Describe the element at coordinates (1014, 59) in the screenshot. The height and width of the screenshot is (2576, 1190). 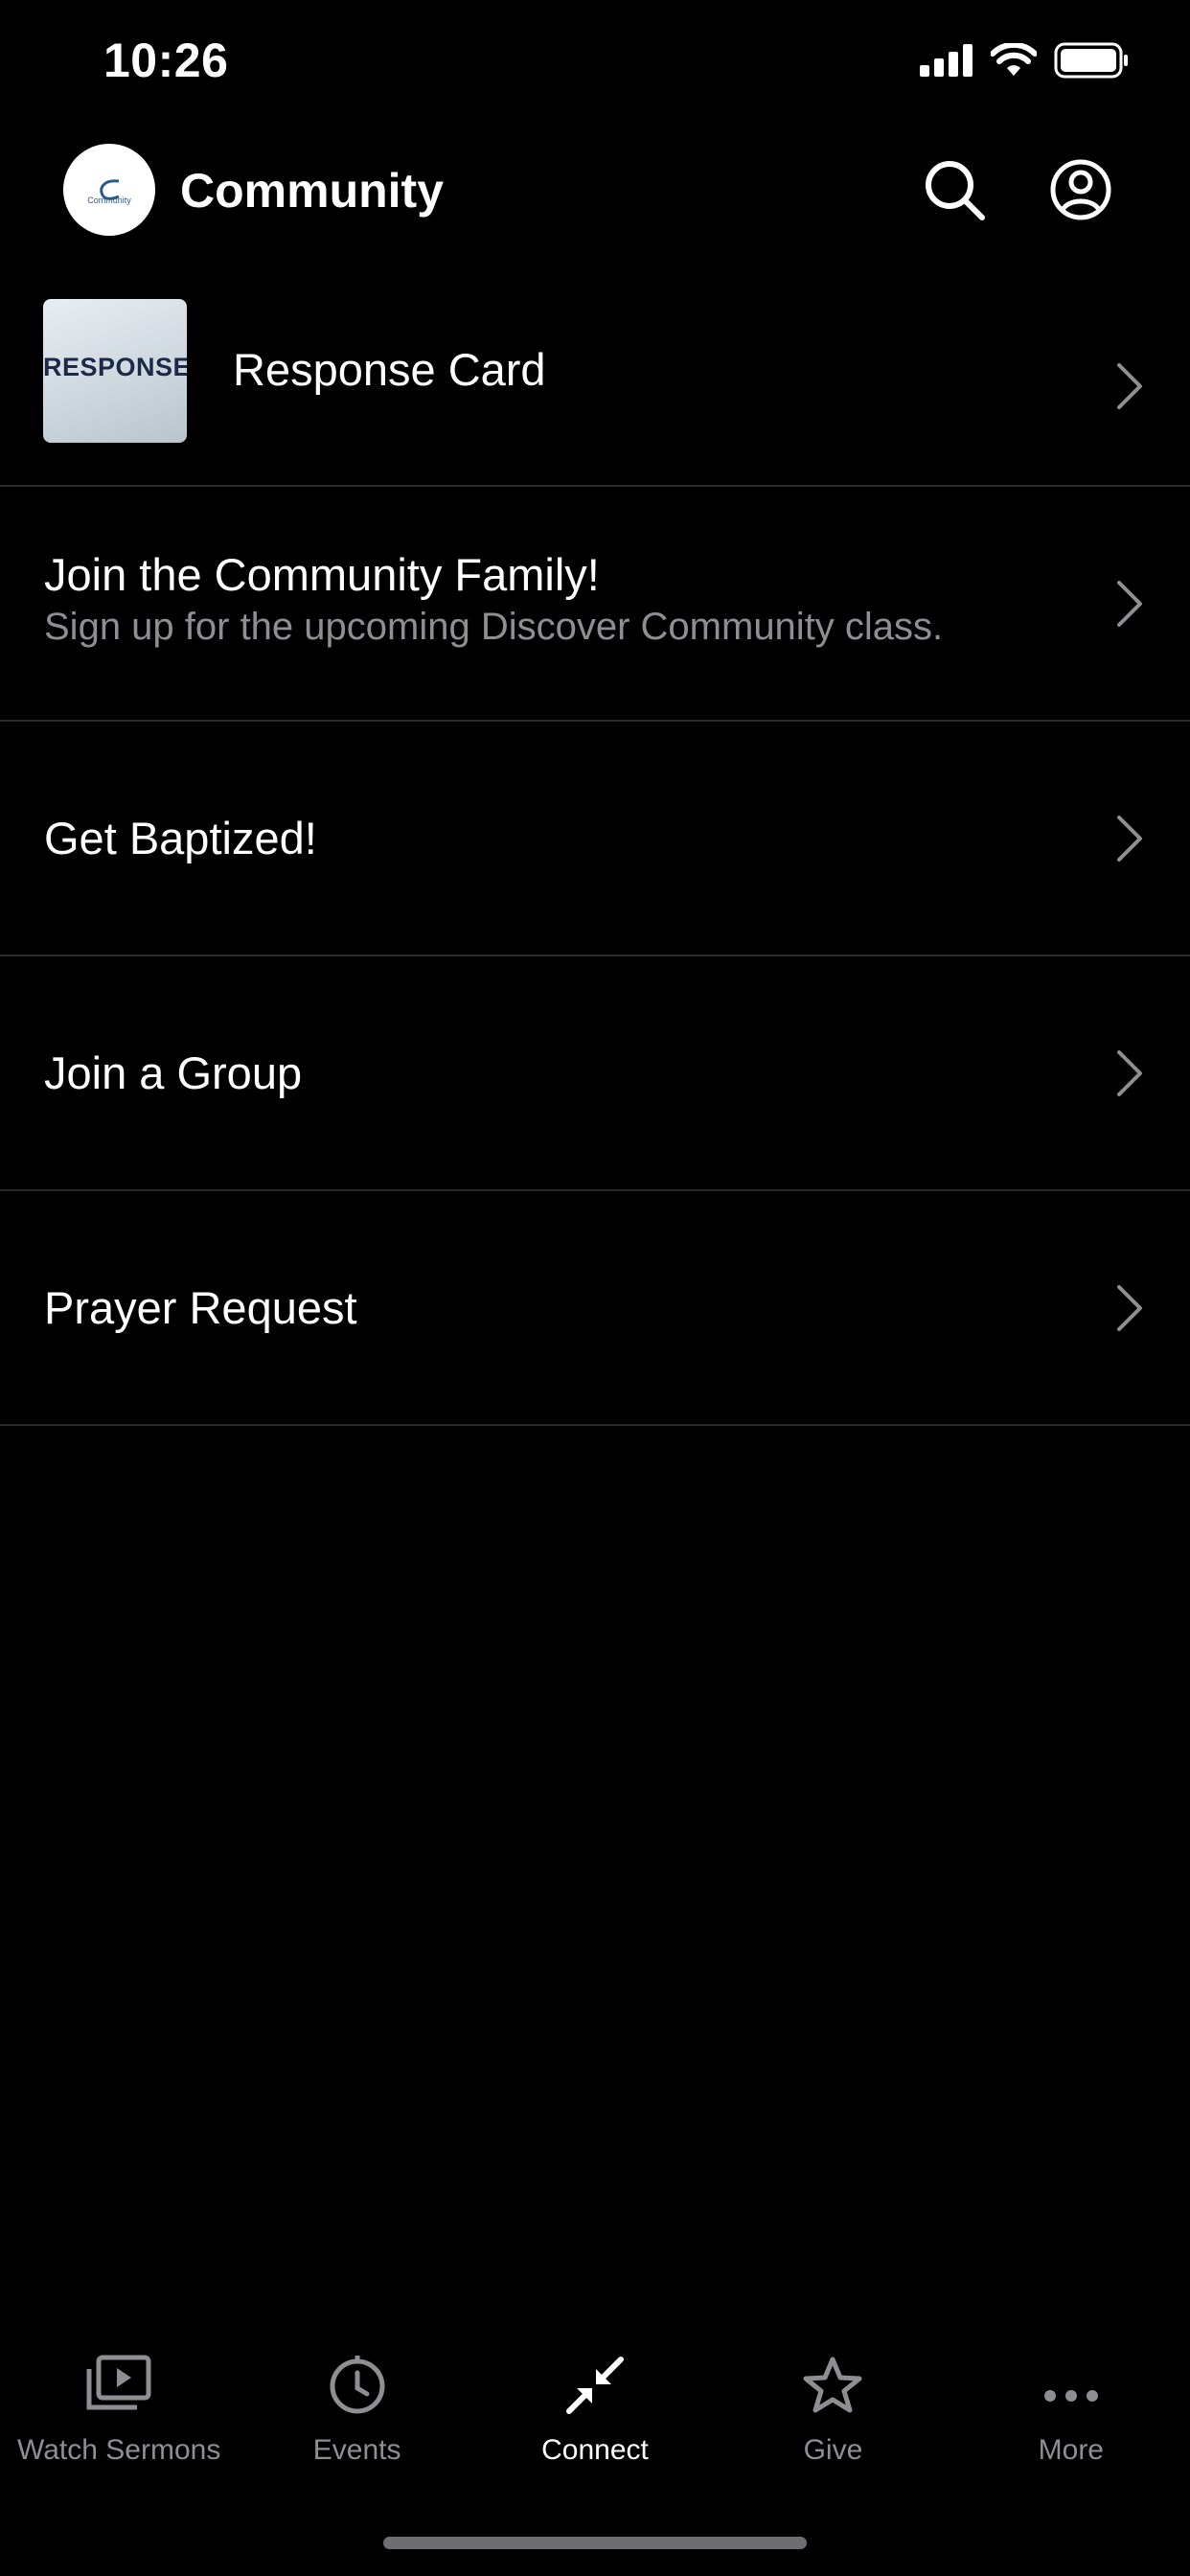
I see `wifi-icon` at that location.